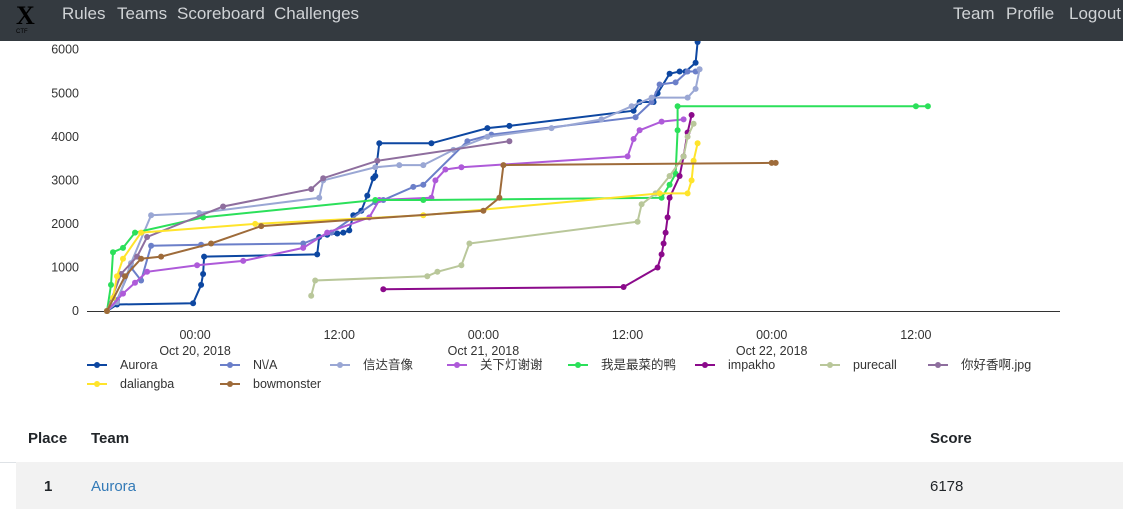  What do you see at coordinates (122, 365) in the screenshot?
I see `legend-item: Aurora` at bounding box center [122, 365].